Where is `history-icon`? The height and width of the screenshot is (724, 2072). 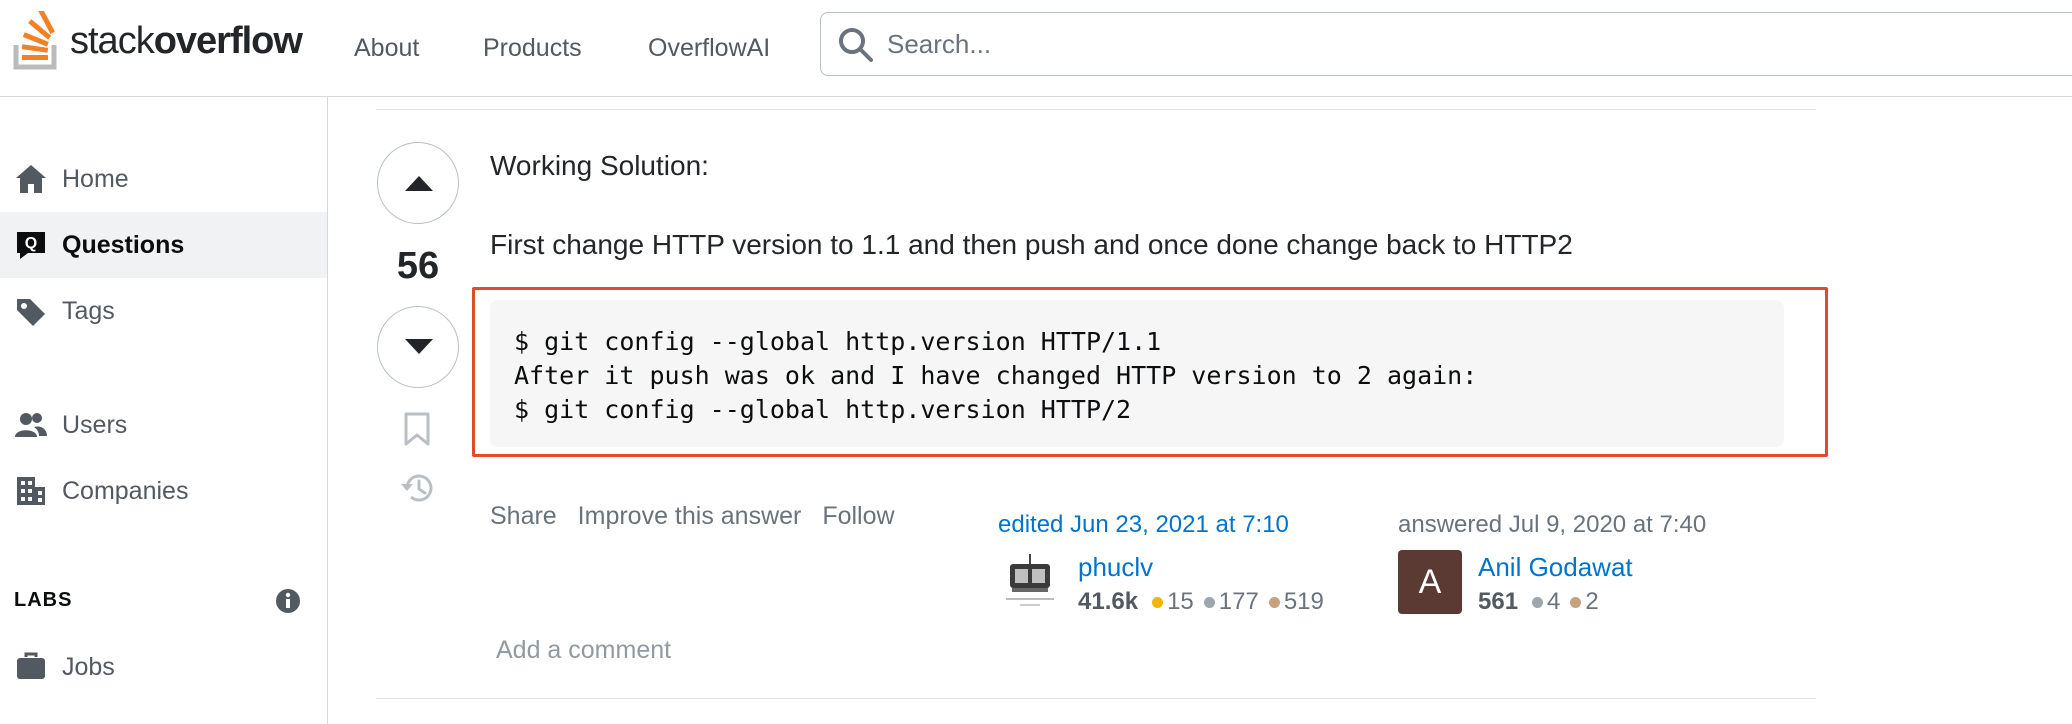 history-icon is located at coordinates (417, 488).